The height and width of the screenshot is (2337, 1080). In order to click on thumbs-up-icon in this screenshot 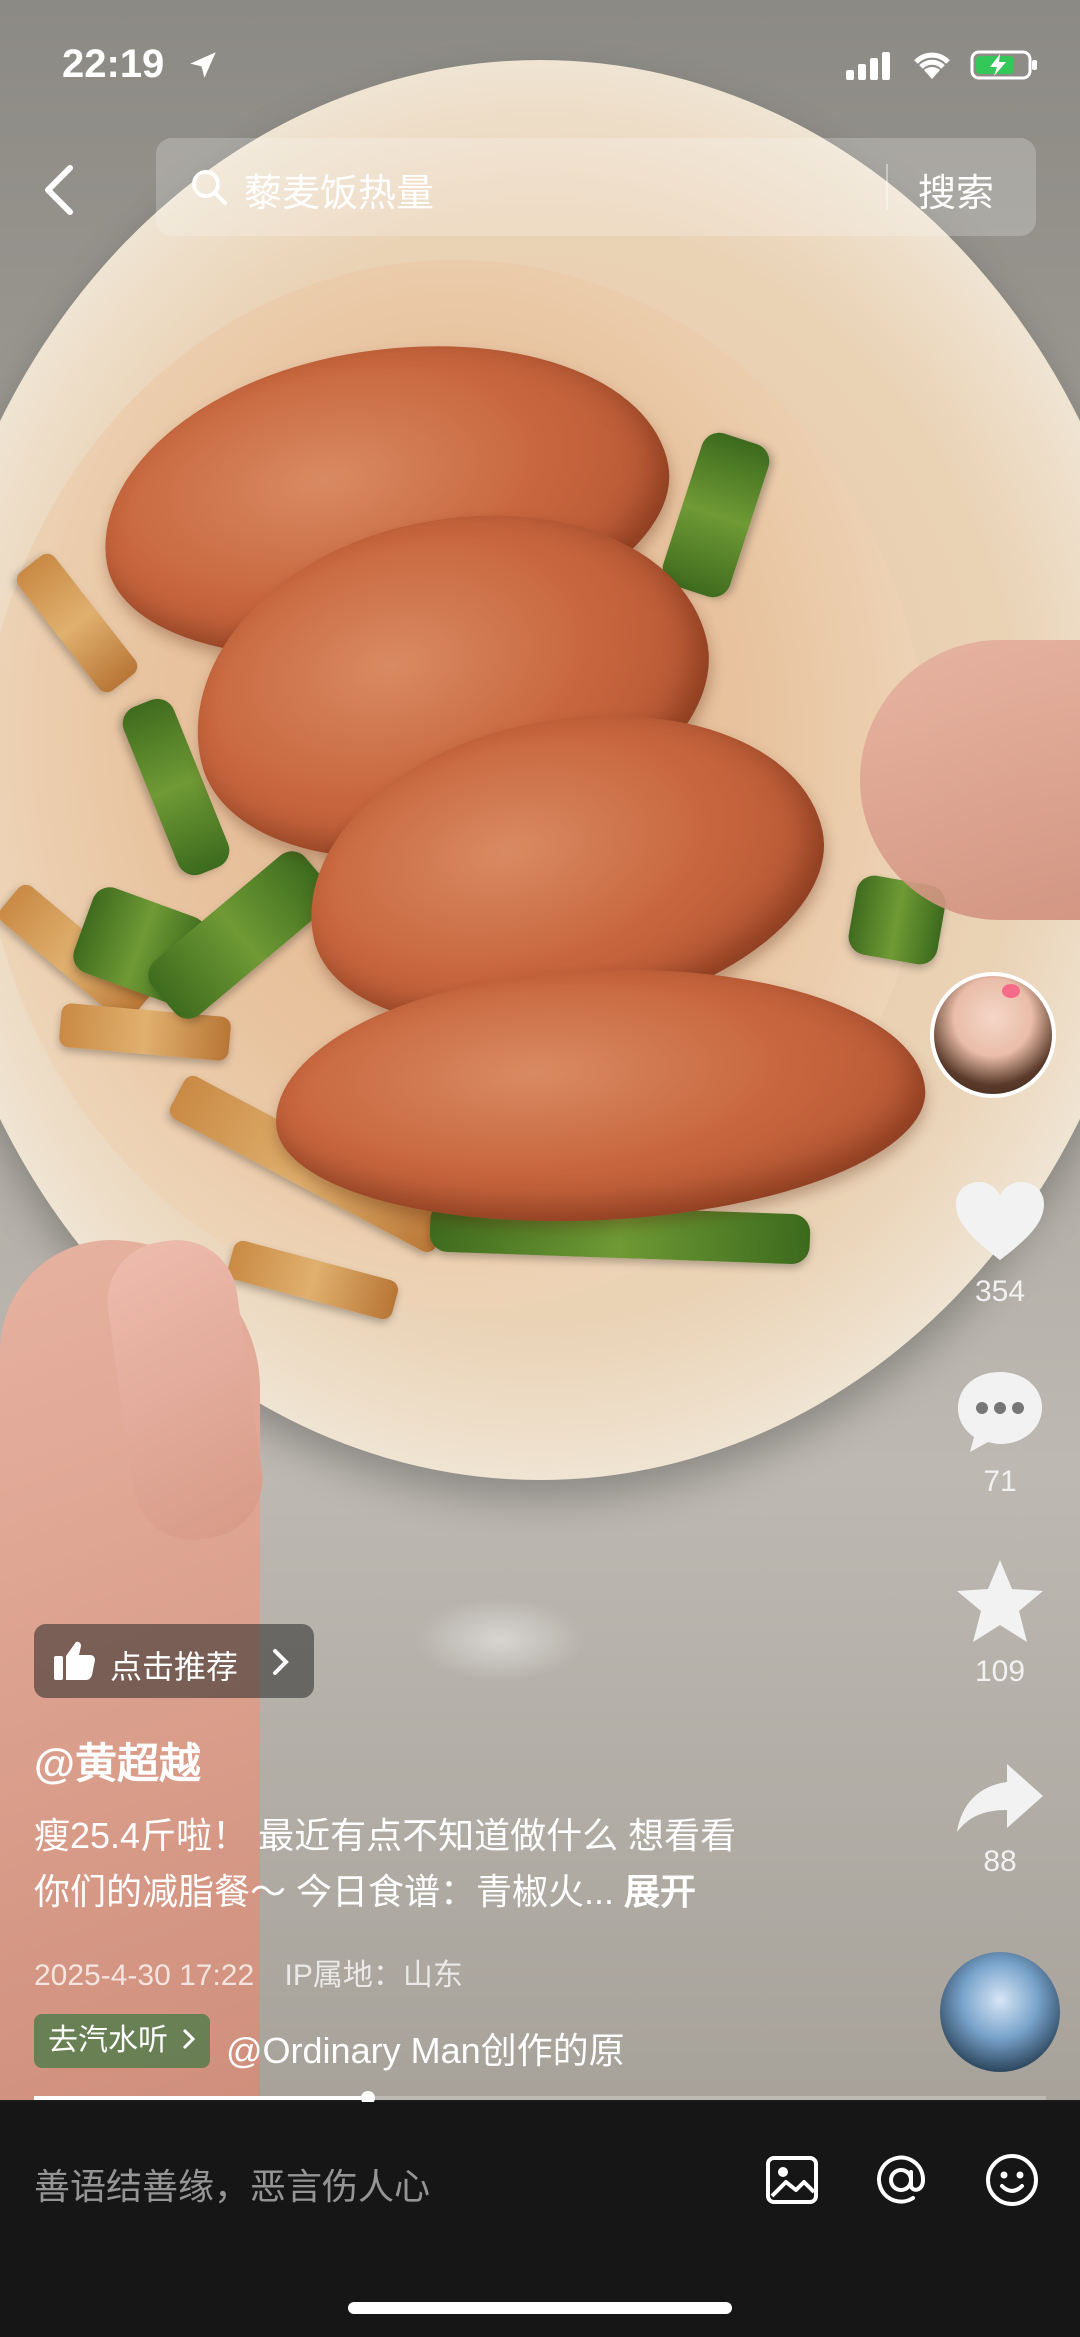, I will do `click(74, 1660)`.